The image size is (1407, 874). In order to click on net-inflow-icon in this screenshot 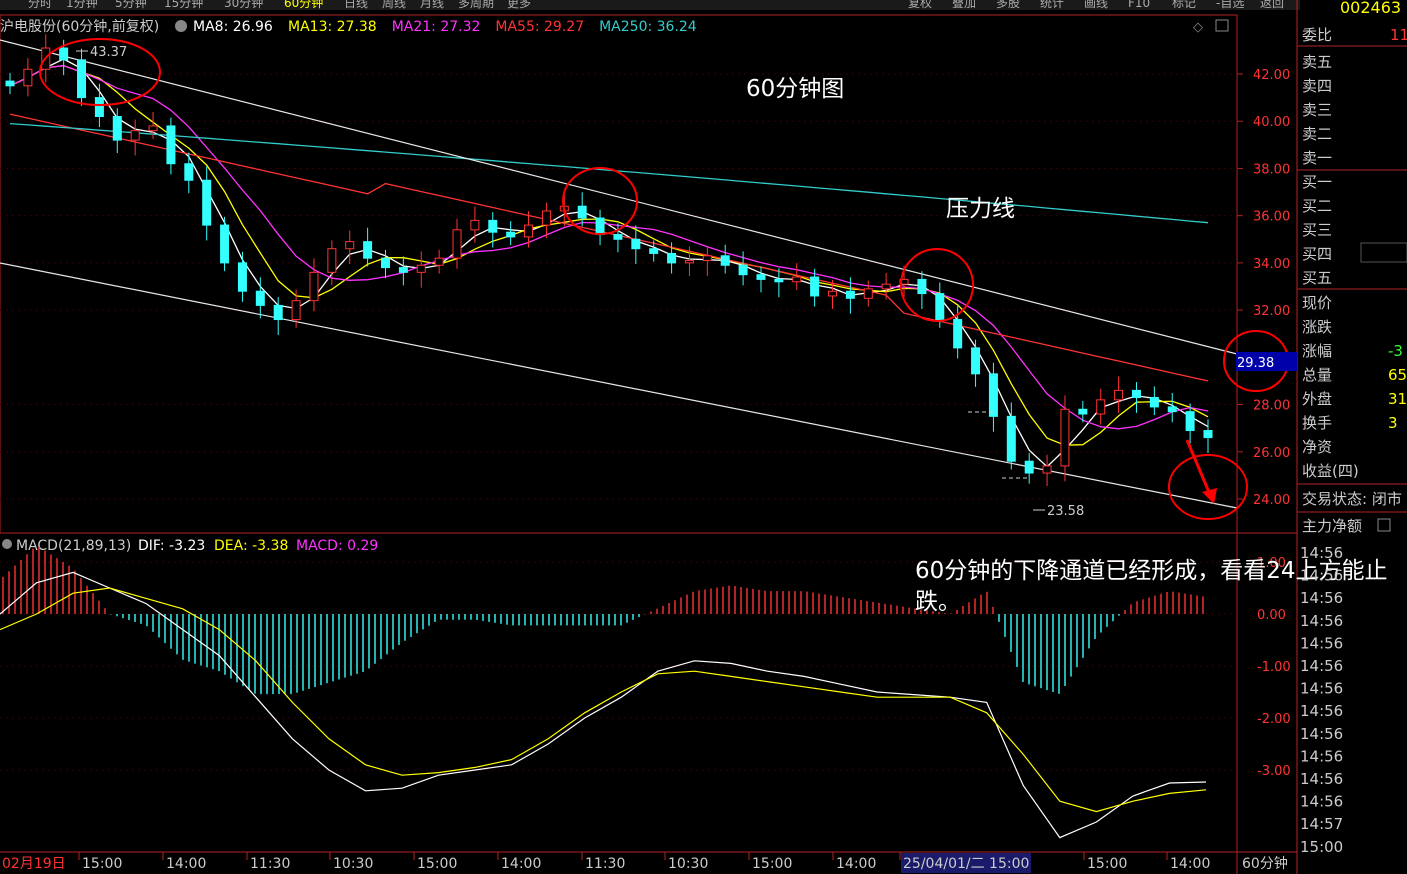, I will do `click(1384, 525)`.